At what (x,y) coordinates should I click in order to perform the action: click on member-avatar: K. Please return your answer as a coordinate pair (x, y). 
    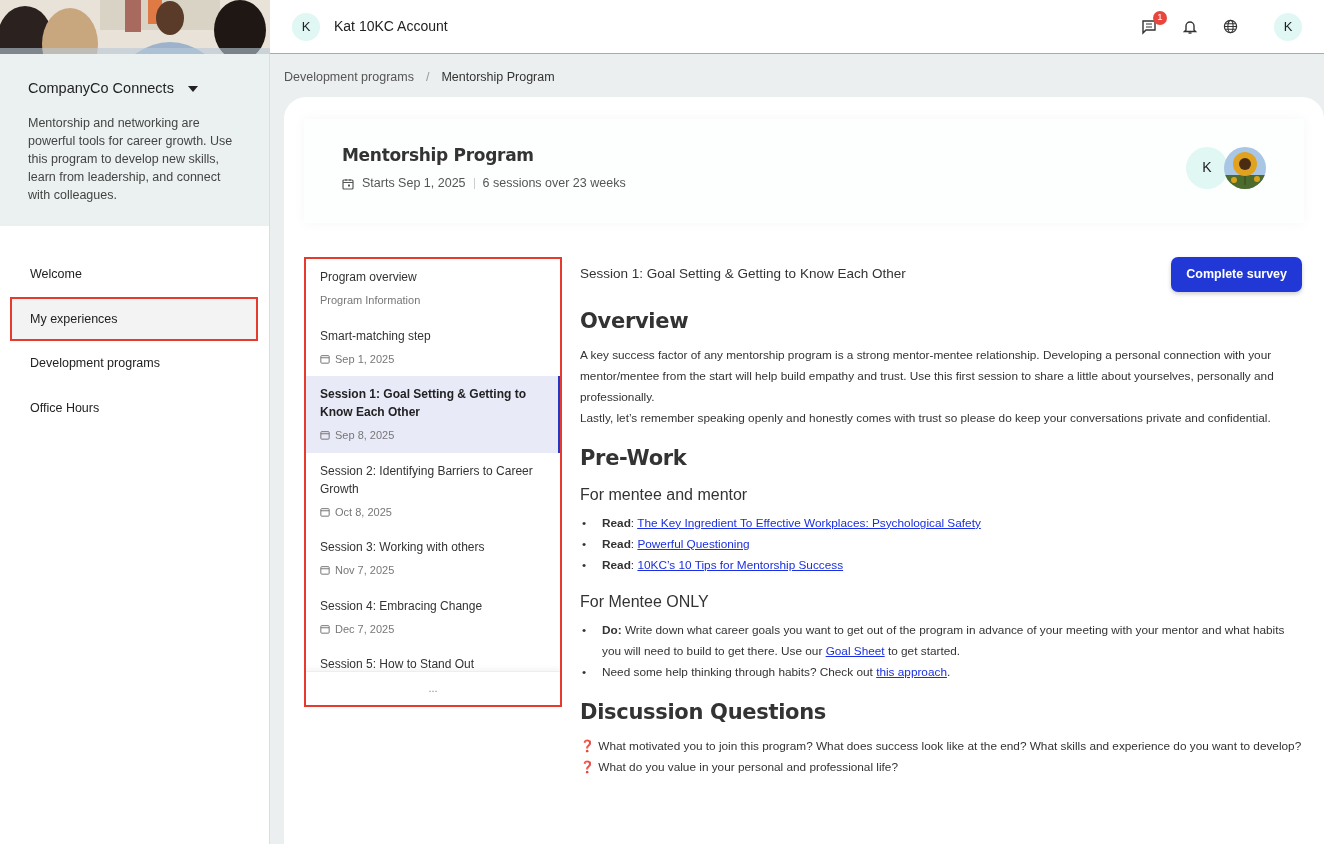
    Looking at the image, I should click on (1207, 167).